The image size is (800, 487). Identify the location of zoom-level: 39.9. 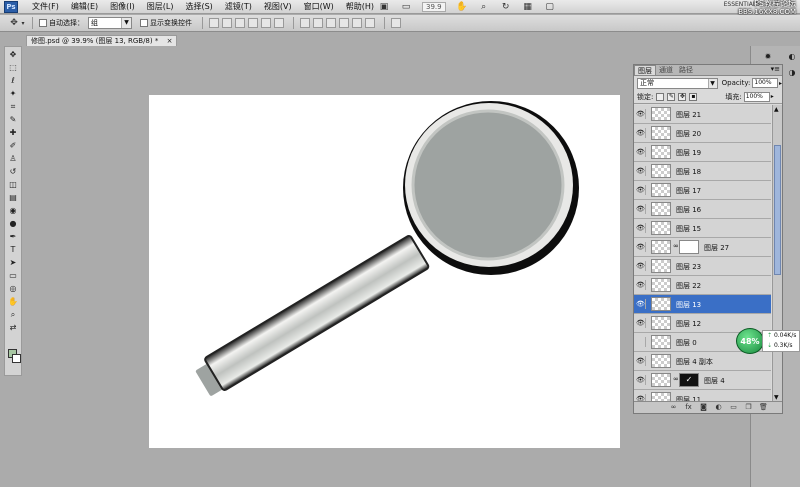
(434, 7).